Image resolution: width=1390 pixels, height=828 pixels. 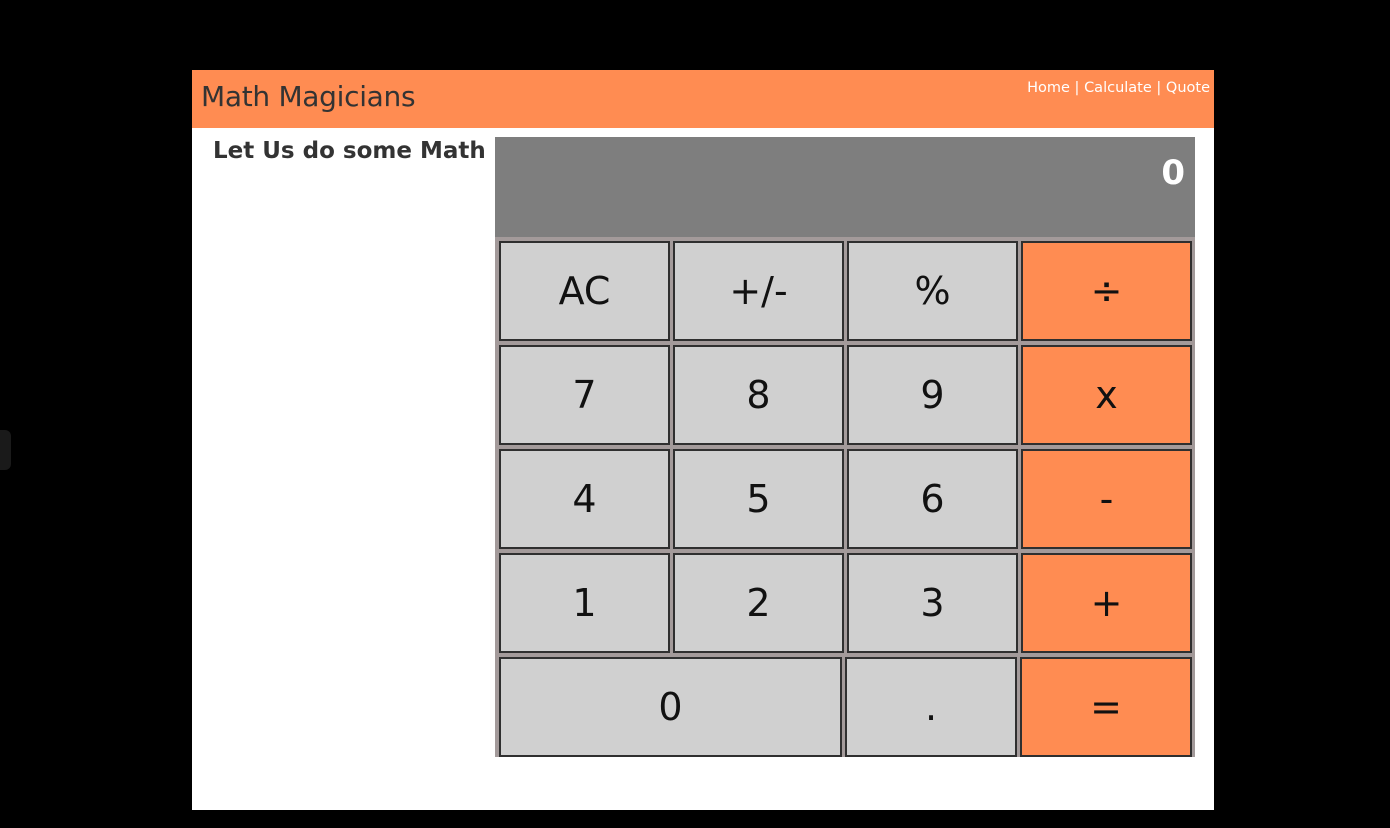 What do you see at coordinates (1106, 499) in the screenshot?
I see `subtract-button: -` at bounding box center [1106, 499].